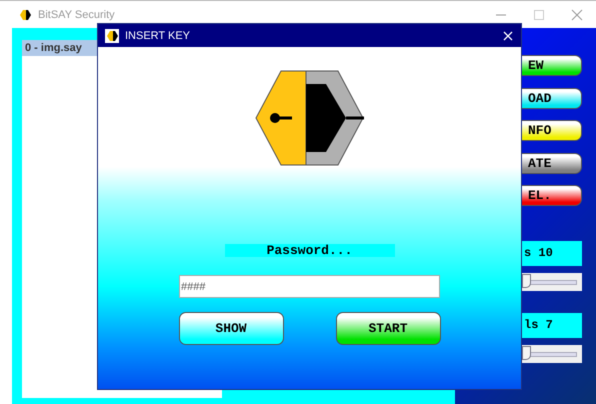 Image resolution: width=596 pixels, height=404 pixels. I want to click on setting-label: s 10, so click(552, 253).